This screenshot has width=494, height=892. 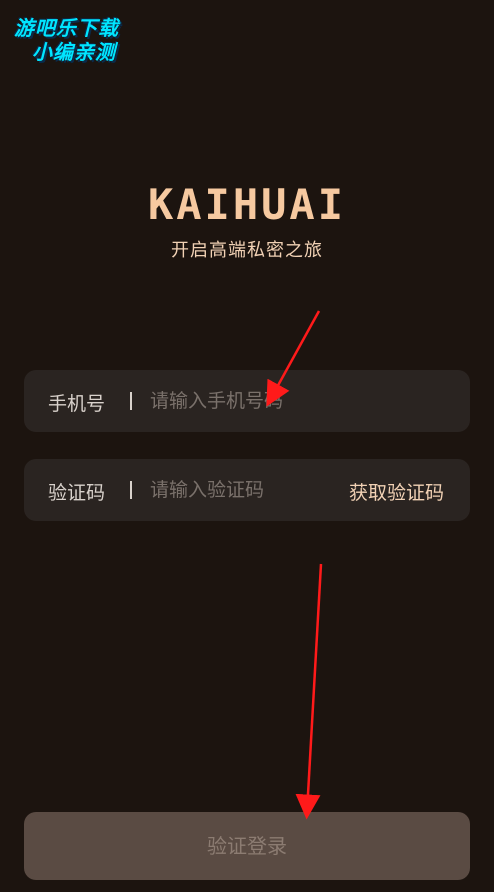 What do you see at coordinates (76, 37) in the screenshot?
I see `watermark-logo: 游吧乐下载 小编亲测` at bounding box center [76, 37].